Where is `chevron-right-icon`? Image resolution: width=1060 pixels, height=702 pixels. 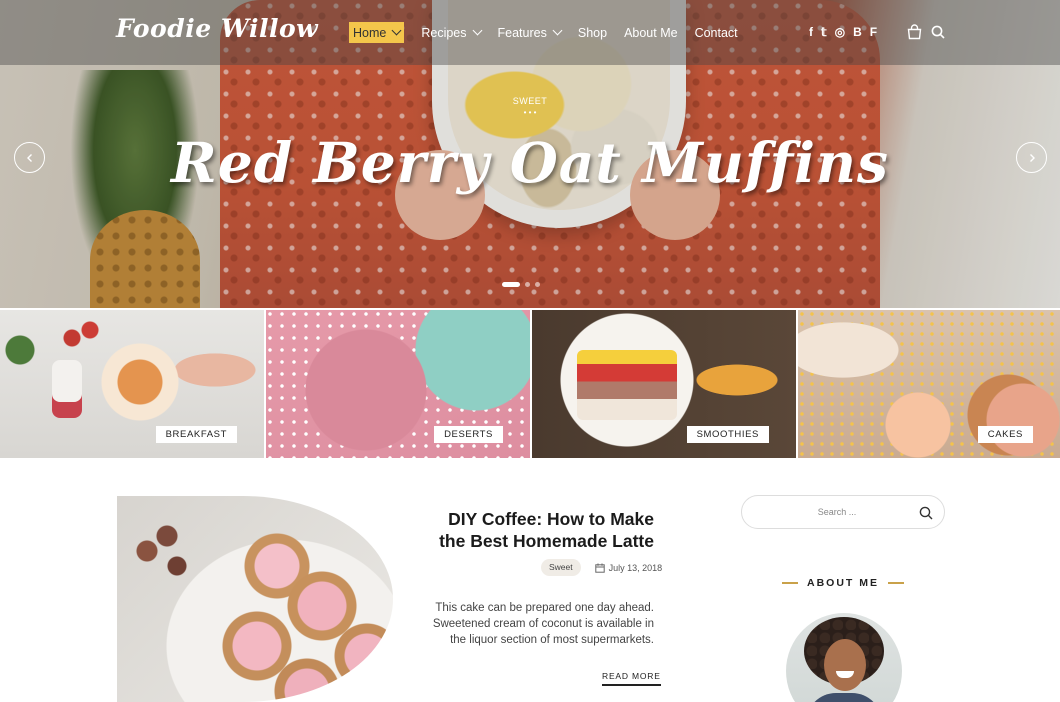 chevron-right-icon is located at coordinates (1032, 157).